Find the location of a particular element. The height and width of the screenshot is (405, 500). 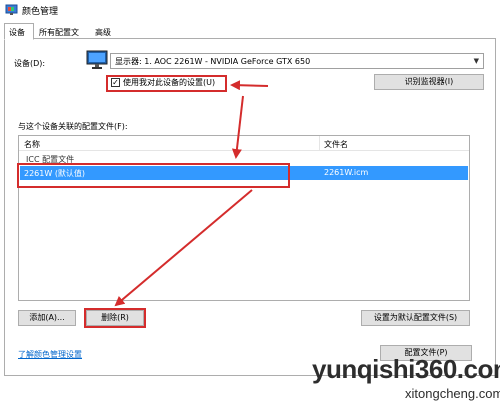

watermark-main: yunqishi360.com is located at coordinates (406, 369).